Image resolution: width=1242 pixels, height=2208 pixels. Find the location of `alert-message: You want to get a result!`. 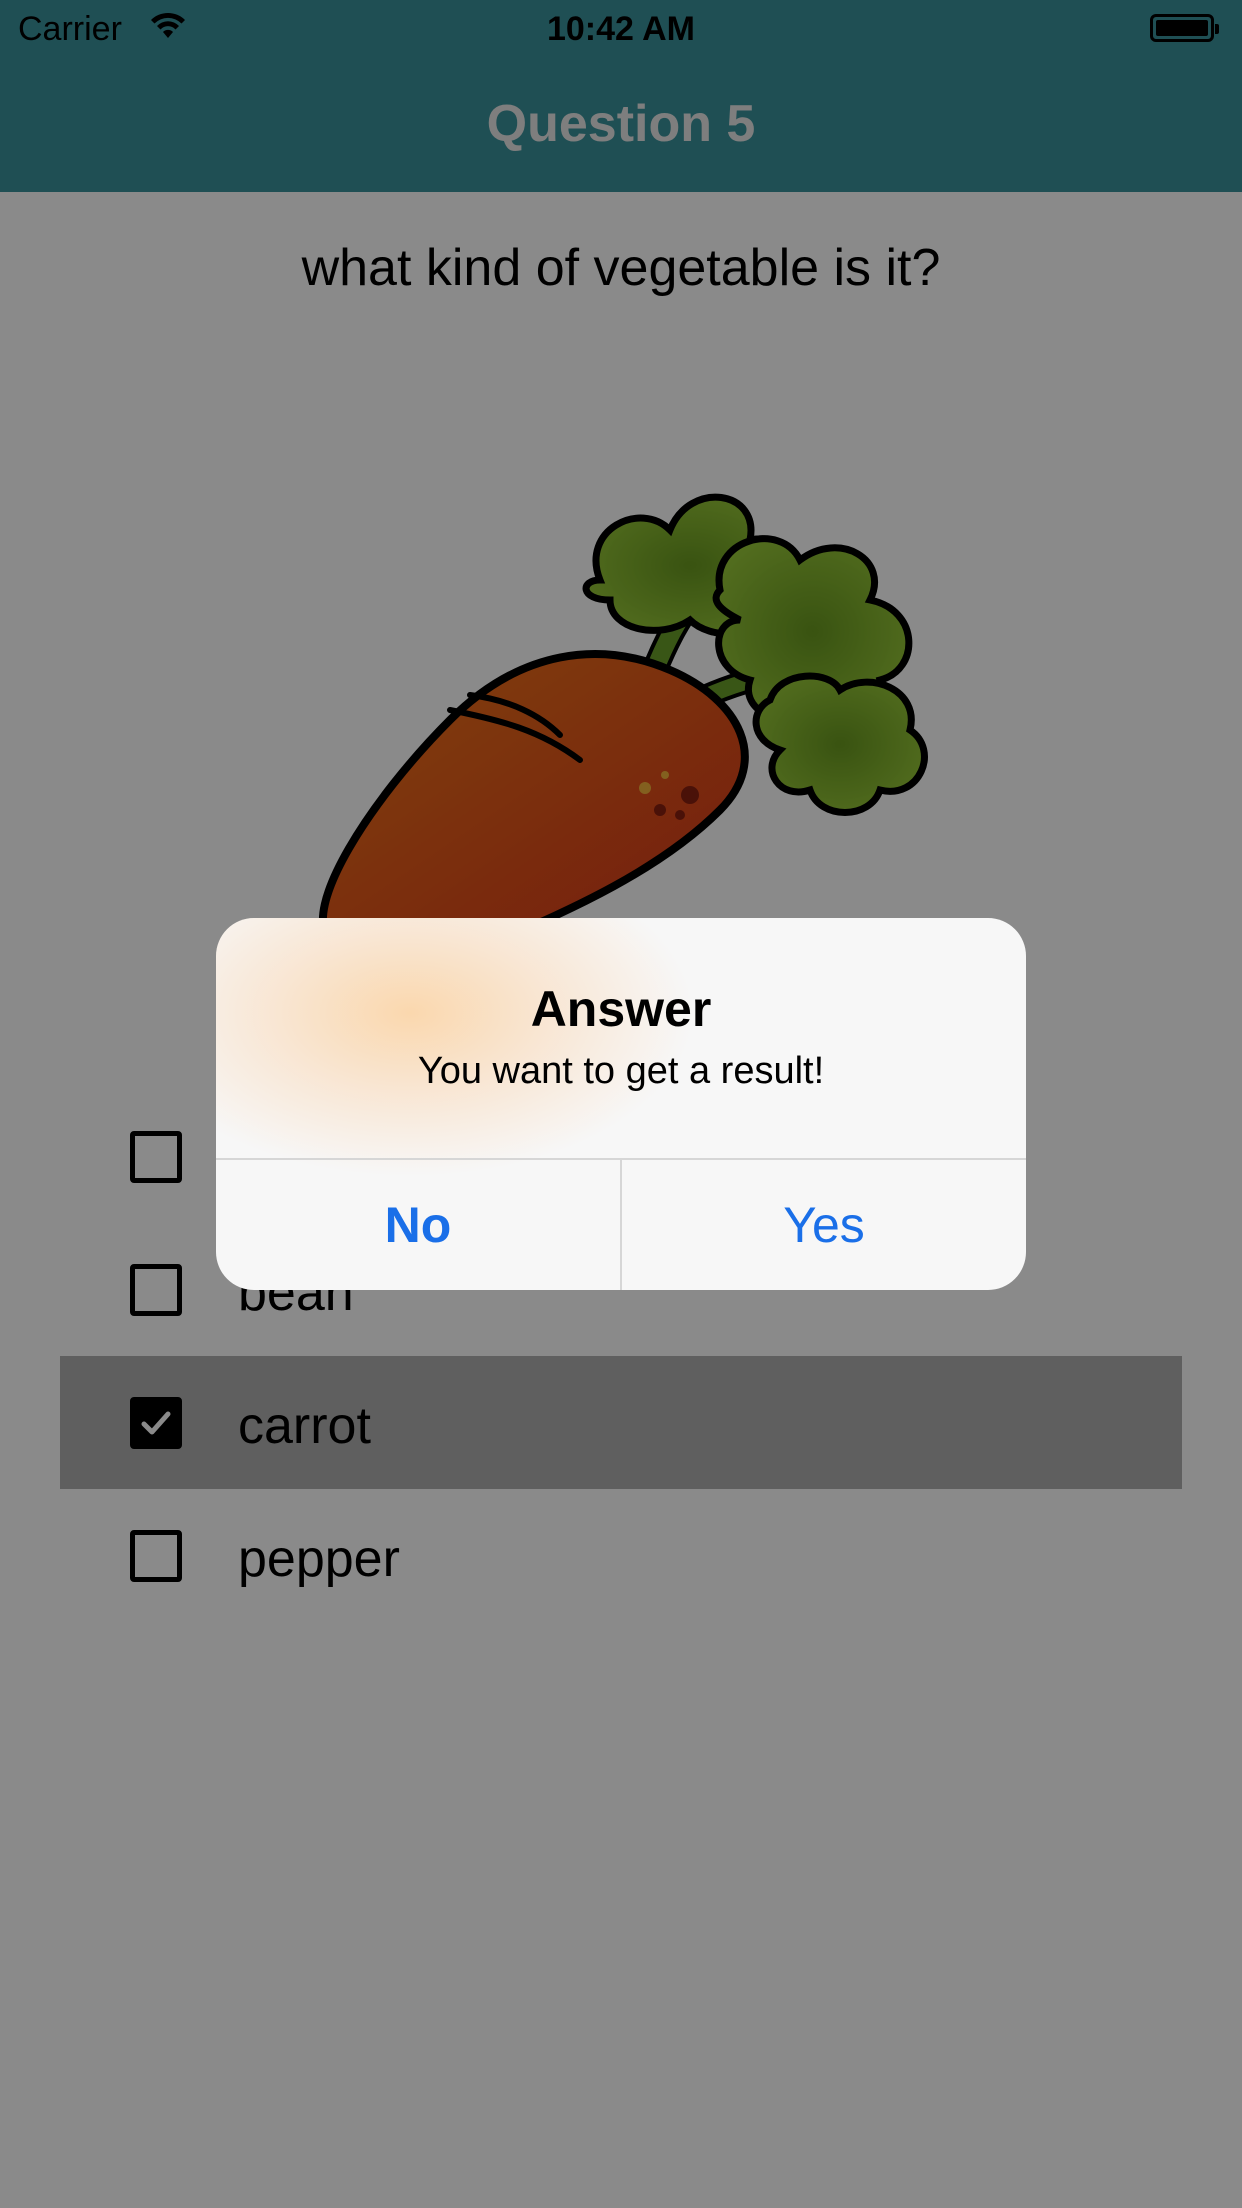

alert-message: You want to get a result! is located at coordinates (621, 1071).